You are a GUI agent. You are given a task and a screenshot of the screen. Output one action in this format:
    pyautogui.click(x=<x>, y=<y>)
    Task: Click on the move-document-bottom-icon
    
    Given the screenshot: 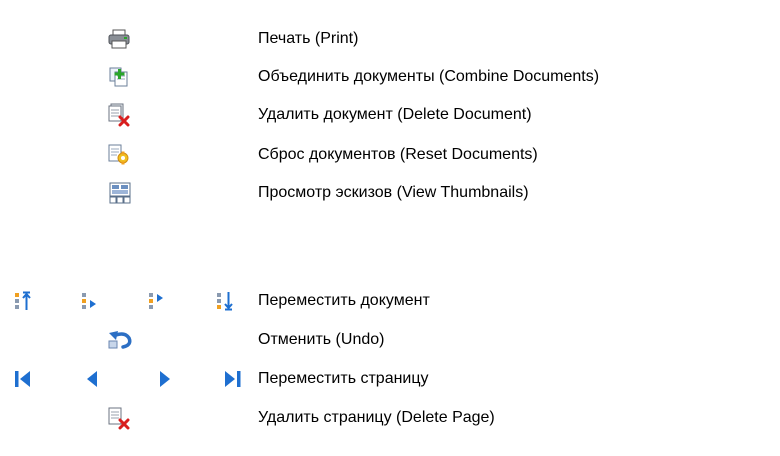 What is the action you would take?
    pyautogui.click(x=225, y=301)
    